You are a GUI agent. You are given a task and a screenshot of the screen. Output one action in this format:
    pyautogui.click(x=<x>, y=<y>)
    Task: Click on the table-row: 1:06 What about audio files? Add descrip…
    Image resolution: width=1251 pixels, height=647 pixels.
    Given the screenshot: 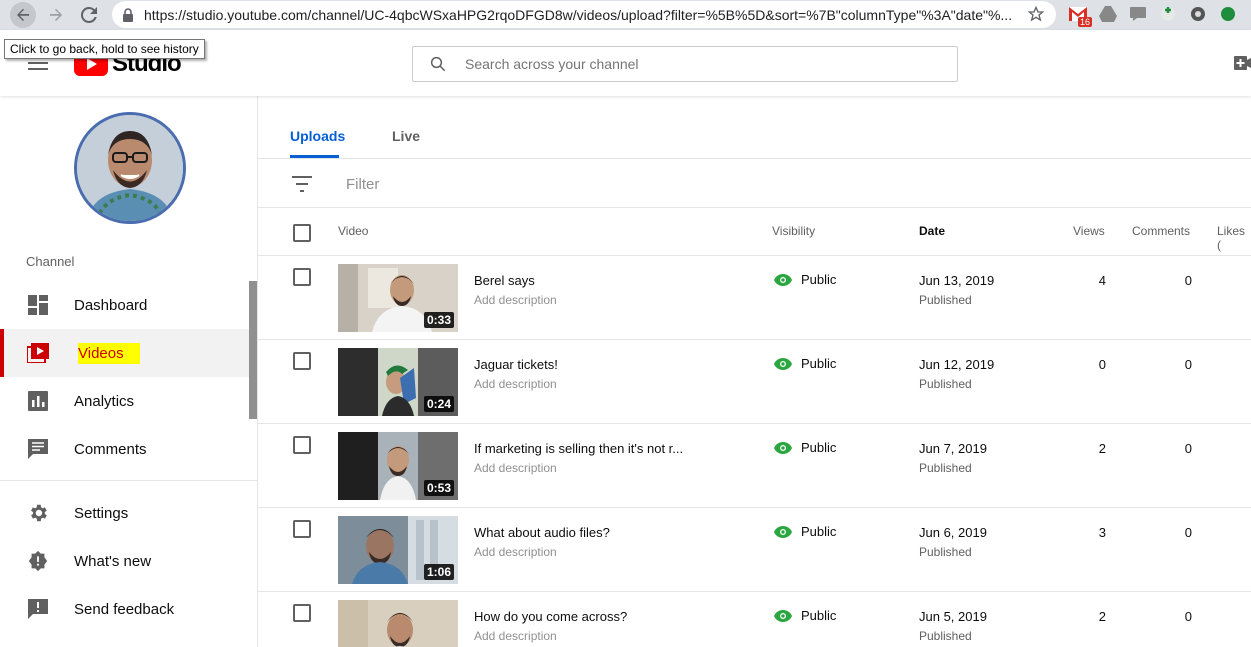 What is the action you would take?
    pyautogui.click(x=754, y=550)
    